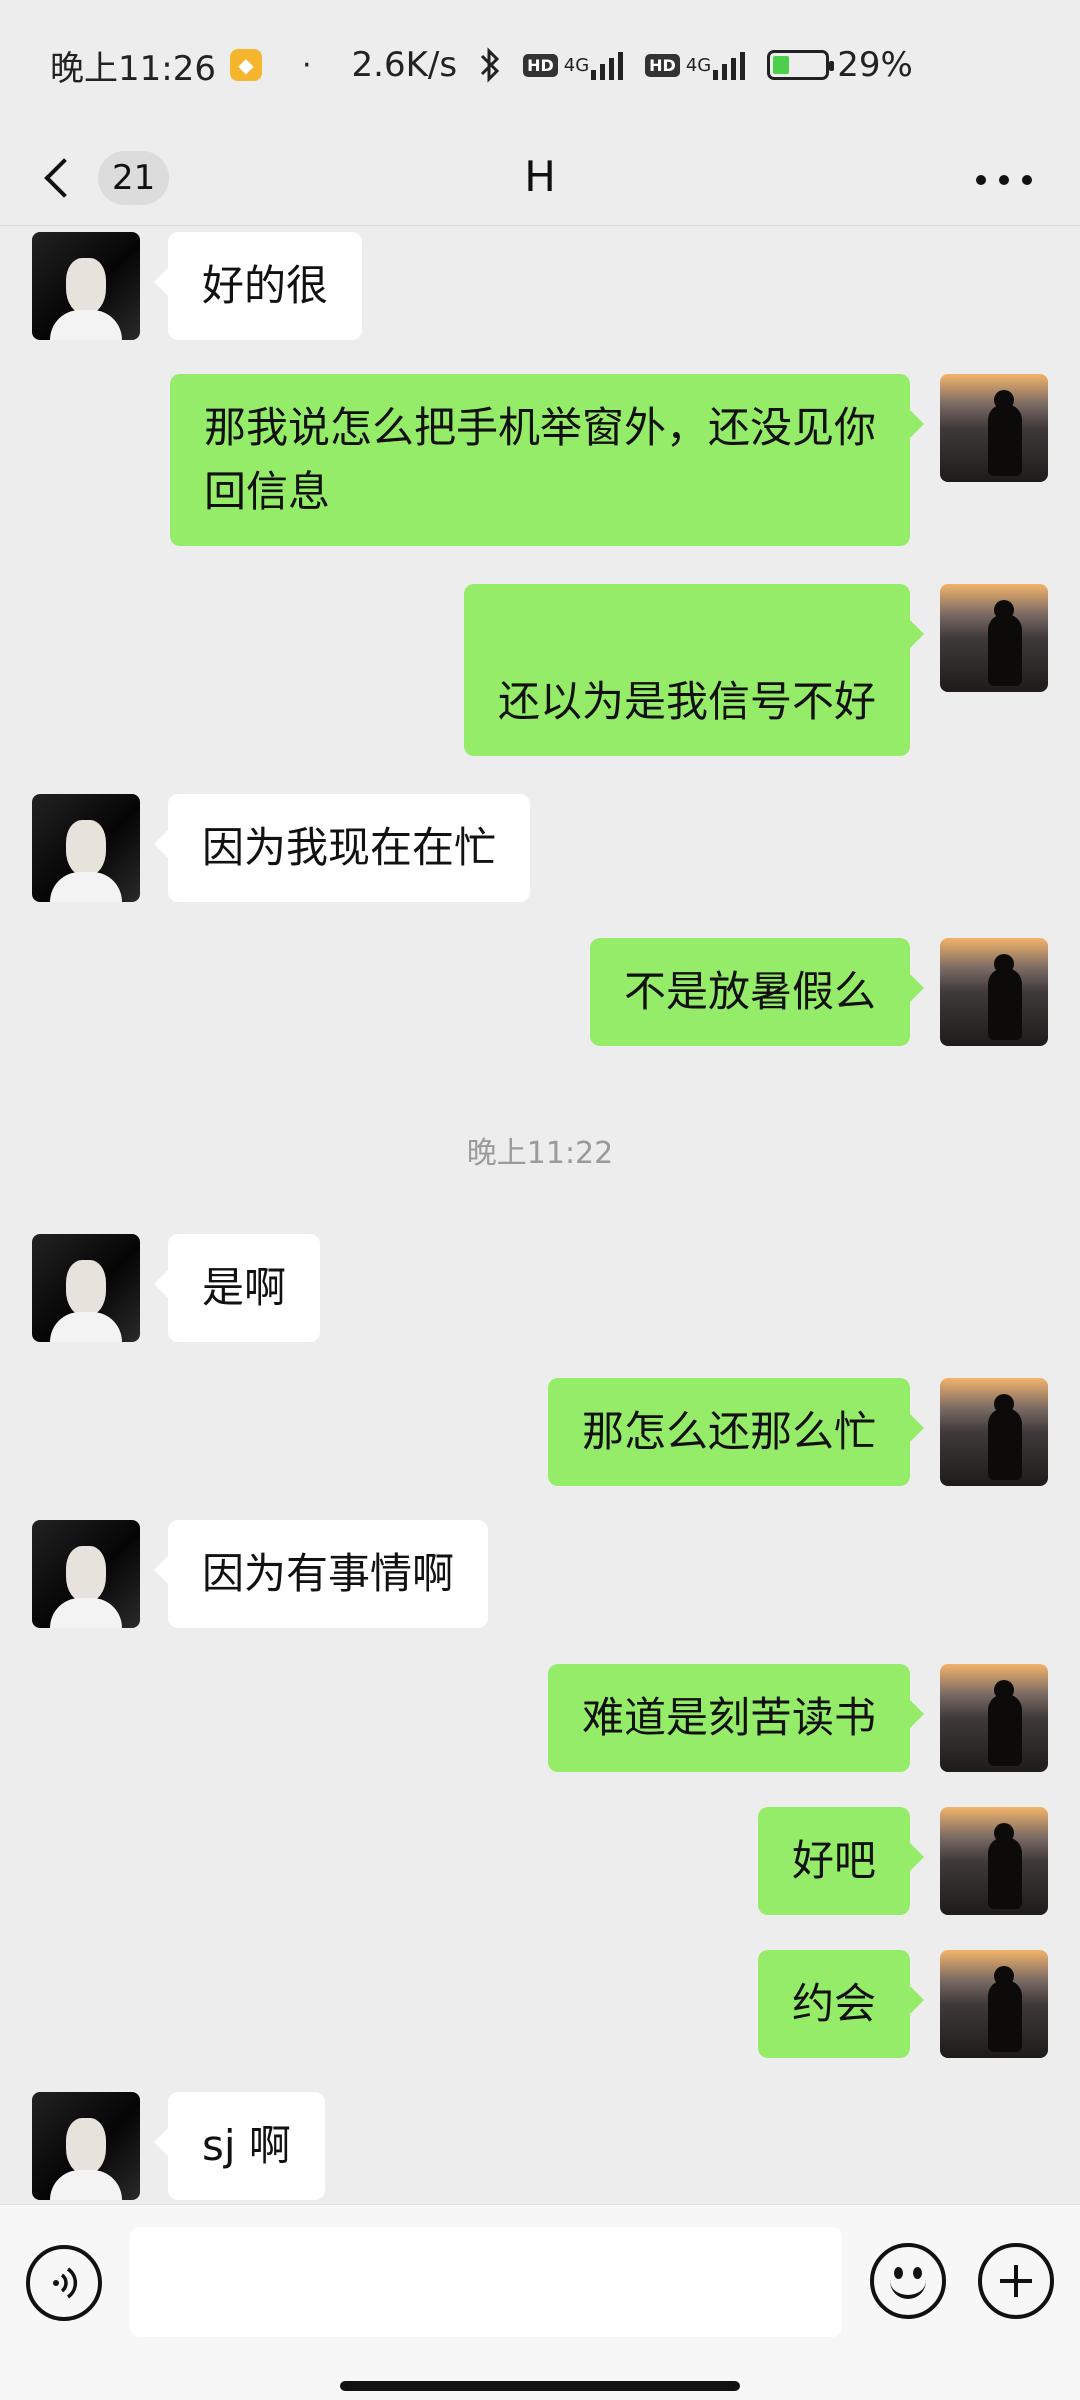 The image size is (1080, 2400). What do you see at coordinates (841, 1861) in the screenshot?
I see `sent-message-bubble: 好吧` at bounding box center [841, 1861].